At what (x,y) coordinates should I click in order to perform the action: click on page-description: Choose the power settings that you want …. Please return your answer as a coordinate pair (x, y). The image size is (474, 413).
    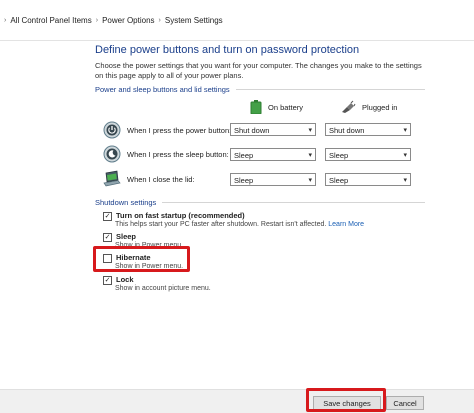
    Looking at the image, I should click on (258, 70).